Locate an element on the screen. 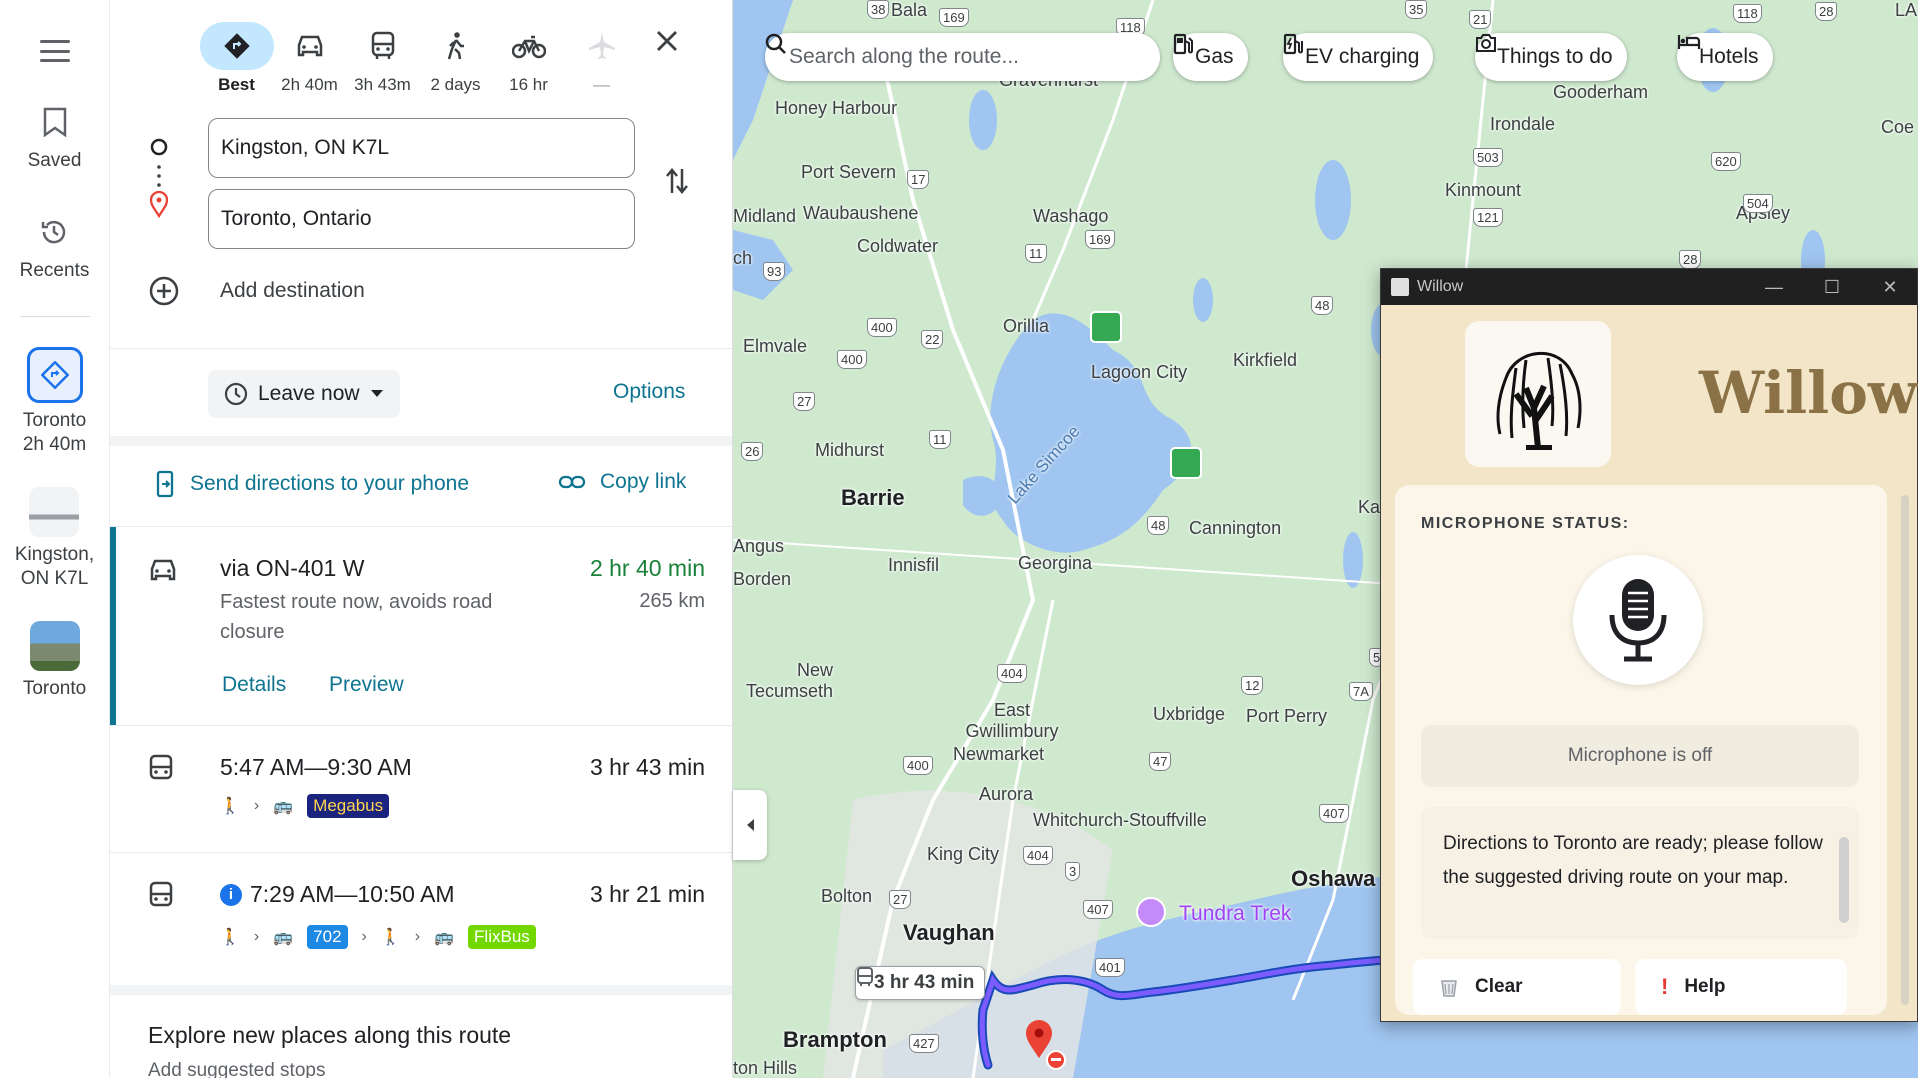  mode-walking: 2 days is located at coordinates (455, 58).